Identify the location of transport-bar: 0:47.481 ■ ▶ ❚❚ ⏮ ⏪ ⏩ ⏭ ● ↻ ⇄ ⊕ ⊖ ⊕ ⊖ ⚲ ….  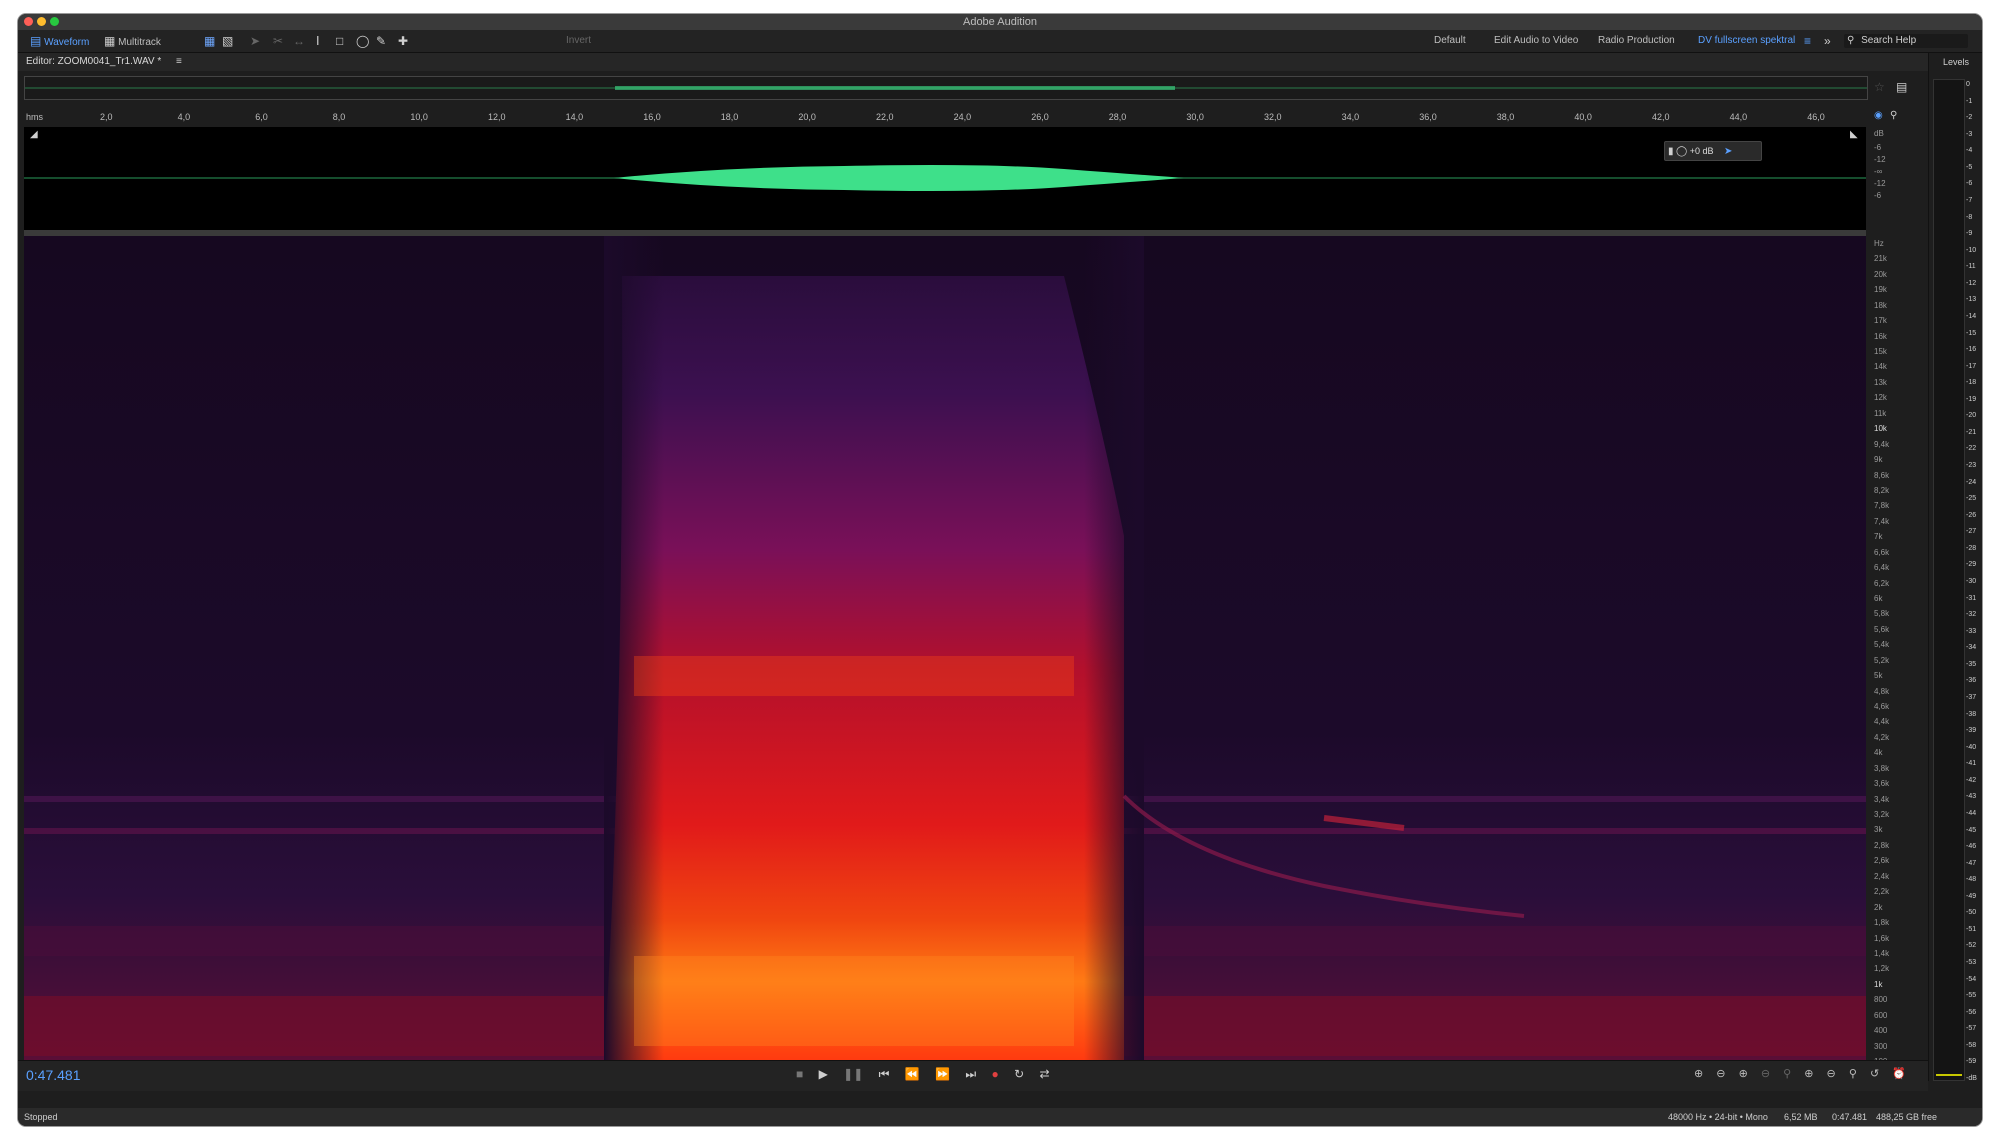
(973, 1075).